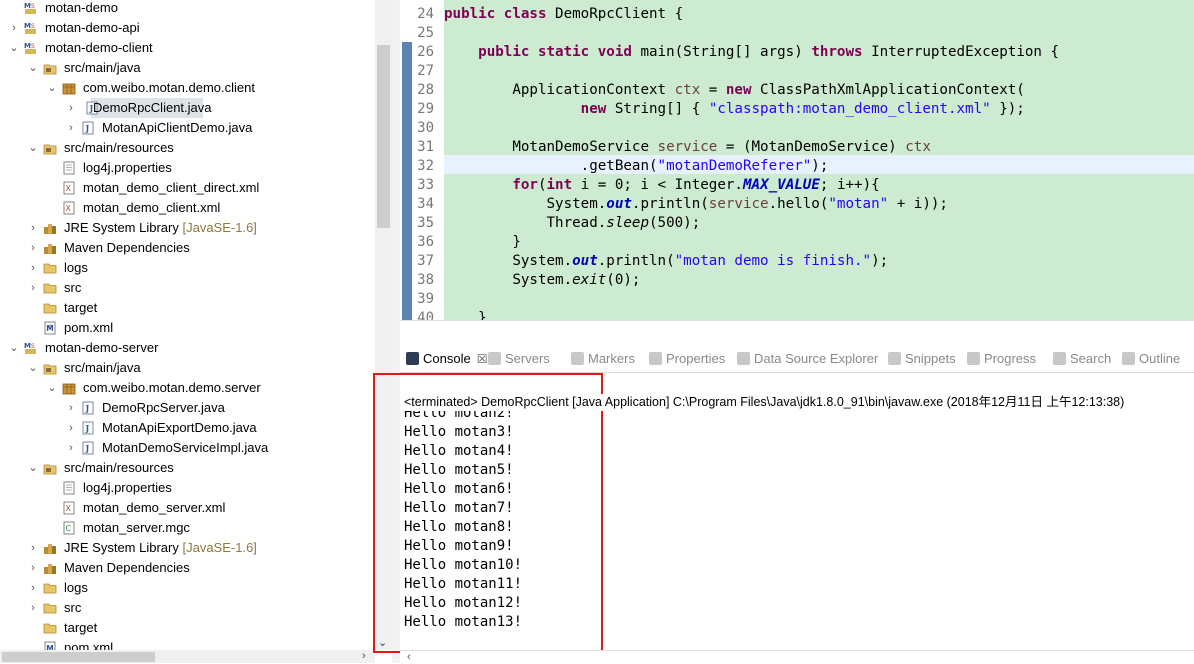 Image resolution: width=1194 pixels, height=664 pixels. I want to click on tree-vertical-scroll-thumb, so click(383, 136).